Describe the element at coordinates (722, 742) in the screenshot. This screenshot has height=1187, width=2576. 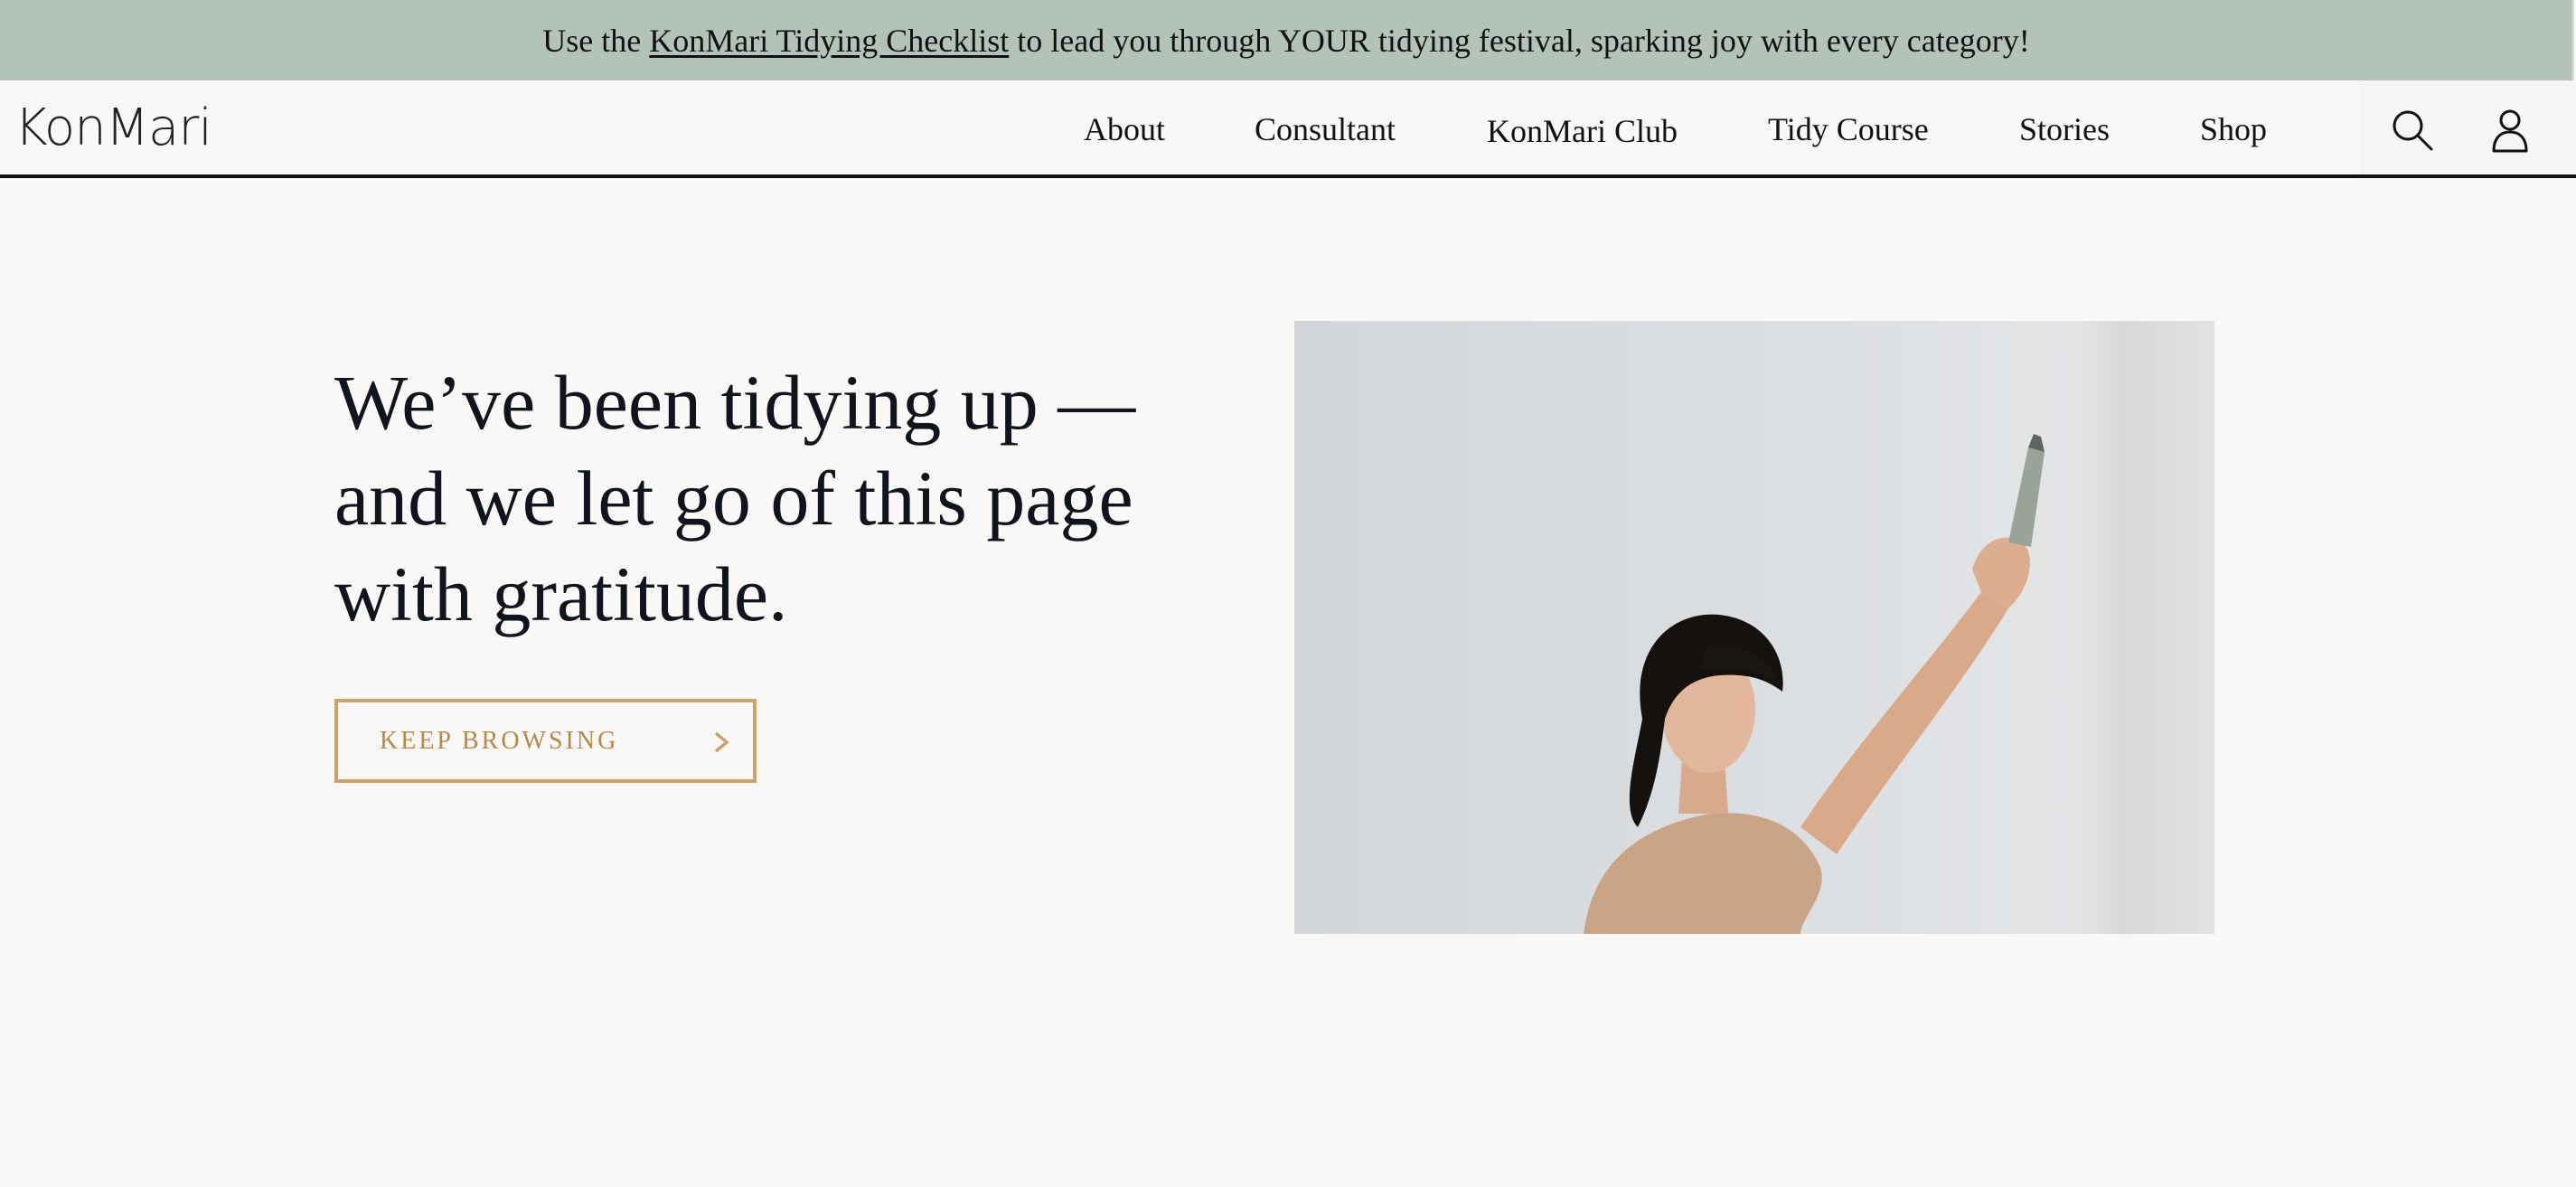
I see `chevron-right-icon` at that location.